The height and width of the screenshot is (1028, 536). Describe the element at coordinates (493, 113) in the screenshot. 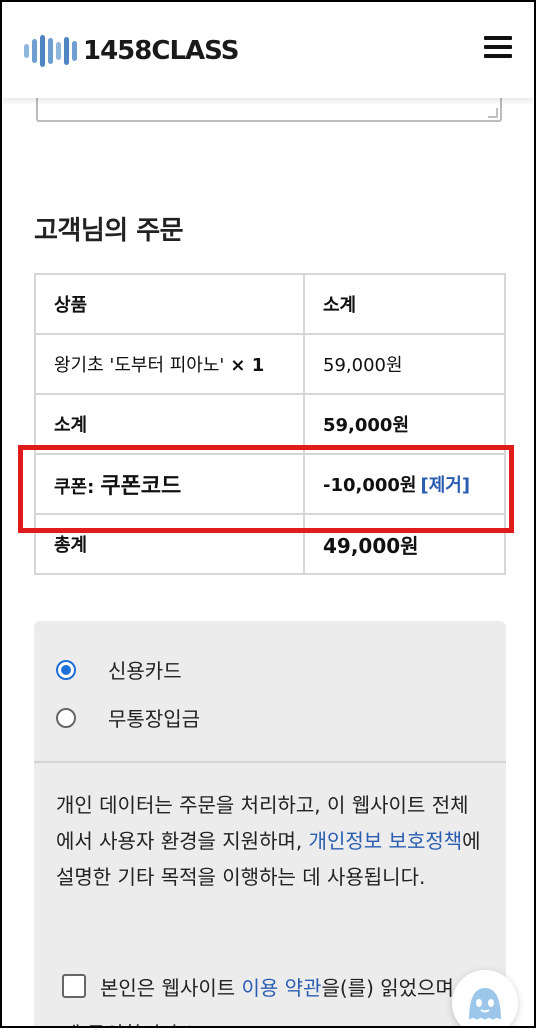

I see `resize-grip-icon` at that location.